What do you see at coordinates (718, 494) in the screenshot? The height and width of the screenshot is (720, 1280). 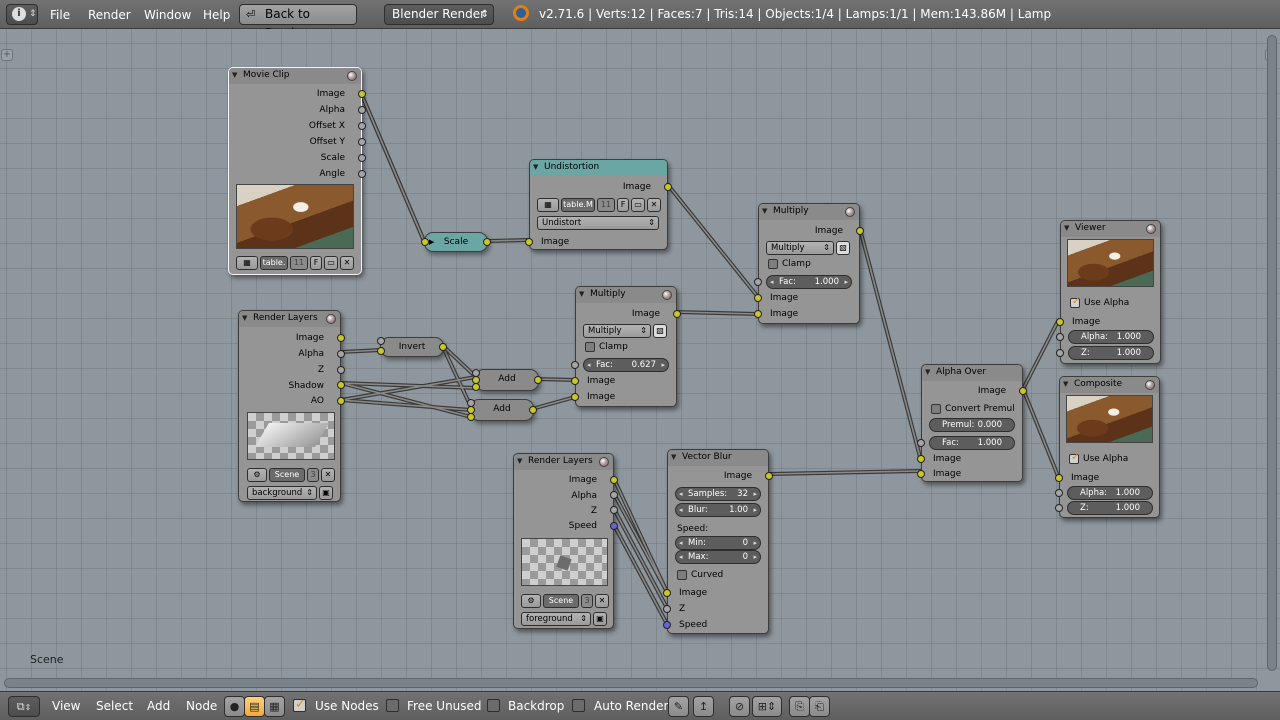 I see `samples-field: ◂ Samples: 32 ▸` at bounding box center [718, 494].